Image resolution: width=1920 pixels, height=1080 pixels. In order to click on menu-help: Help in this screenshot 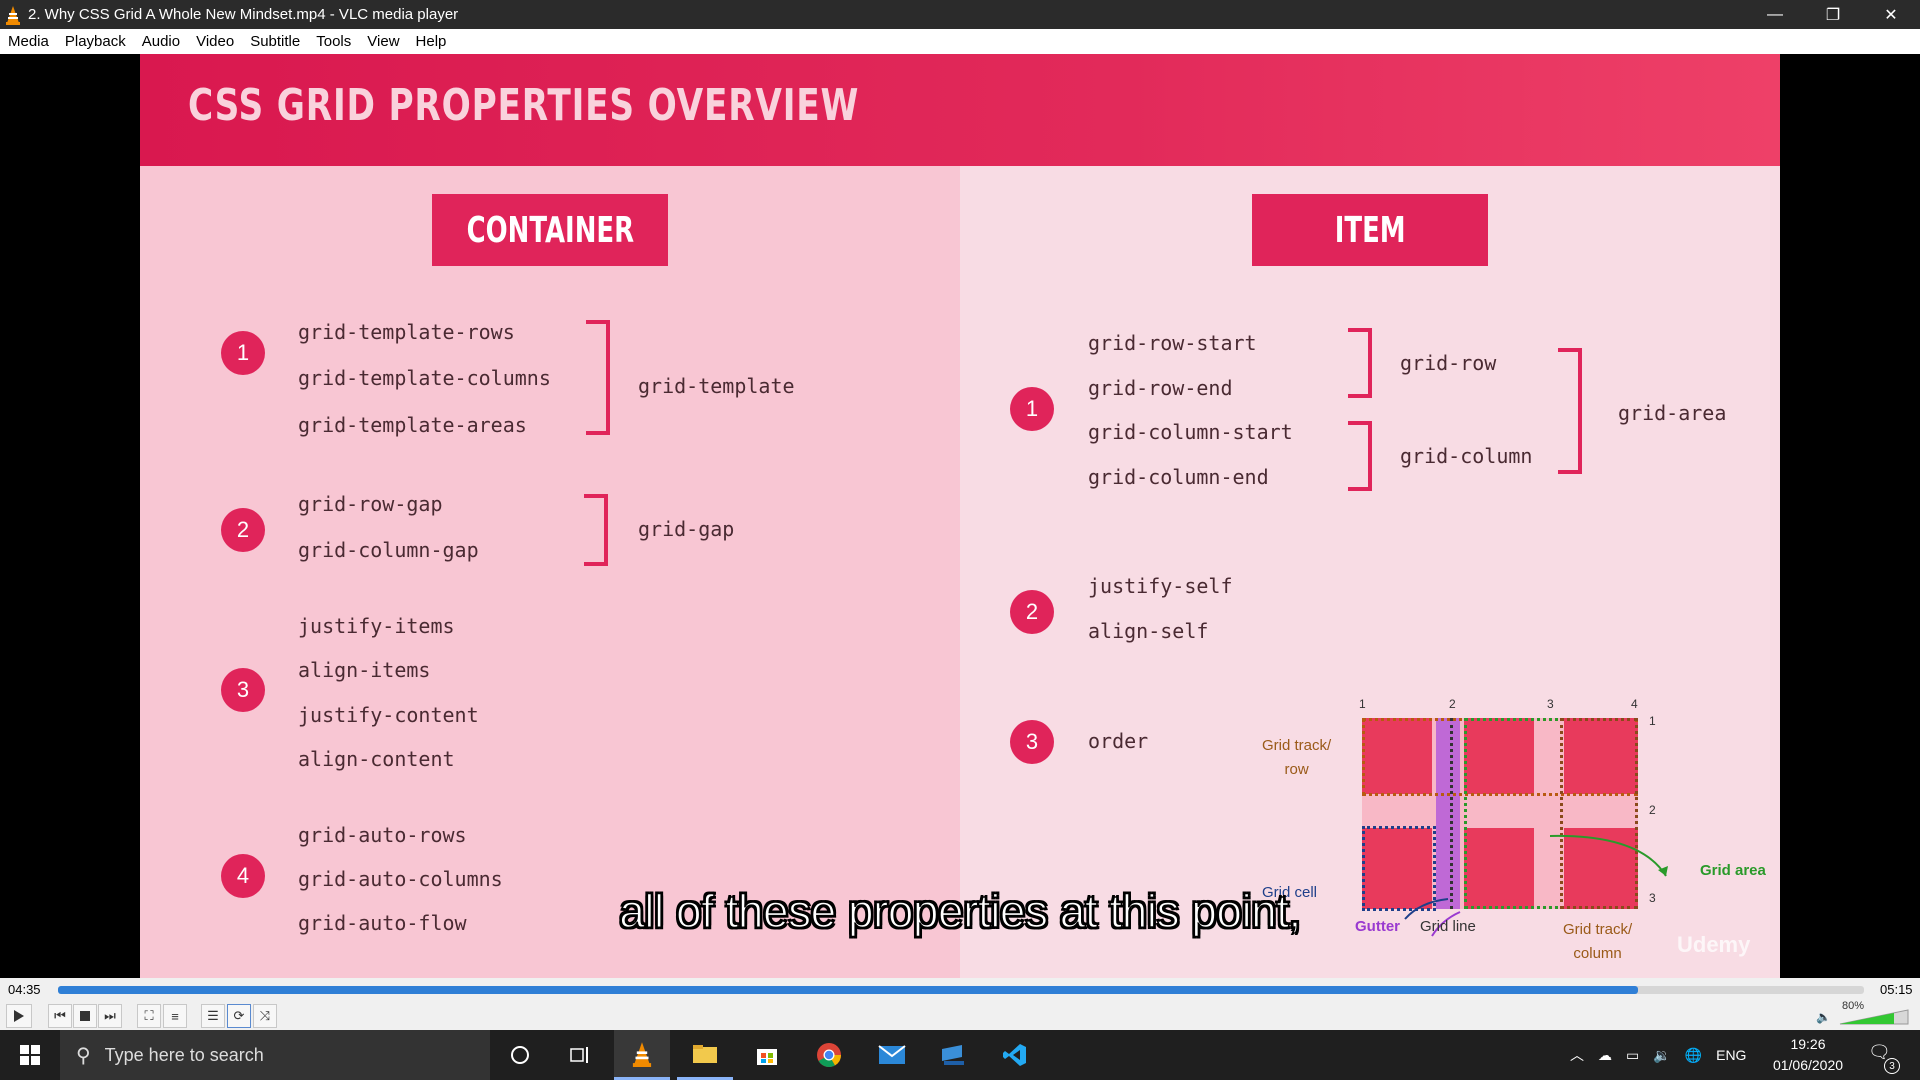, I will do `click(431, 41)`.